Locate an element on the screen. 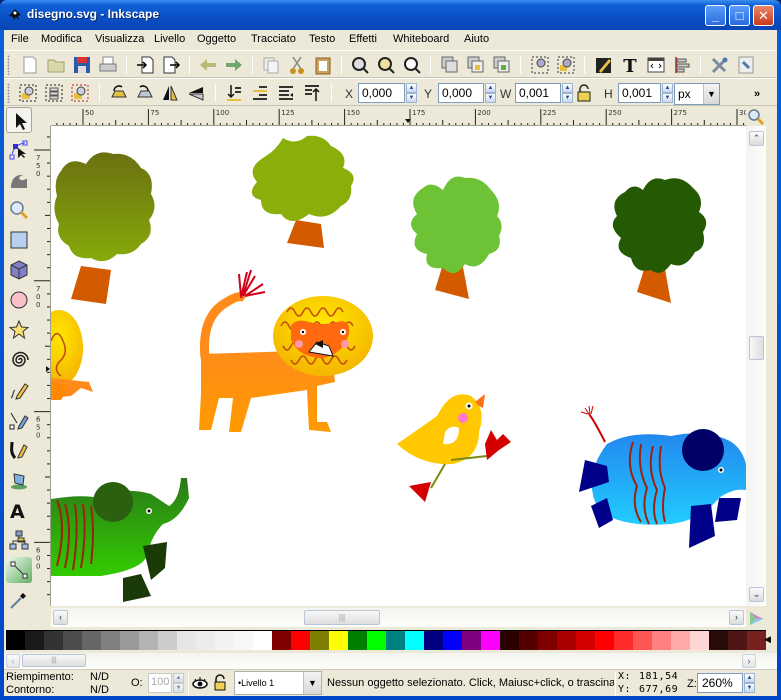 This screenshot has width=781, height=700. flip-vertical-icon is located at coordinates (196, 93).